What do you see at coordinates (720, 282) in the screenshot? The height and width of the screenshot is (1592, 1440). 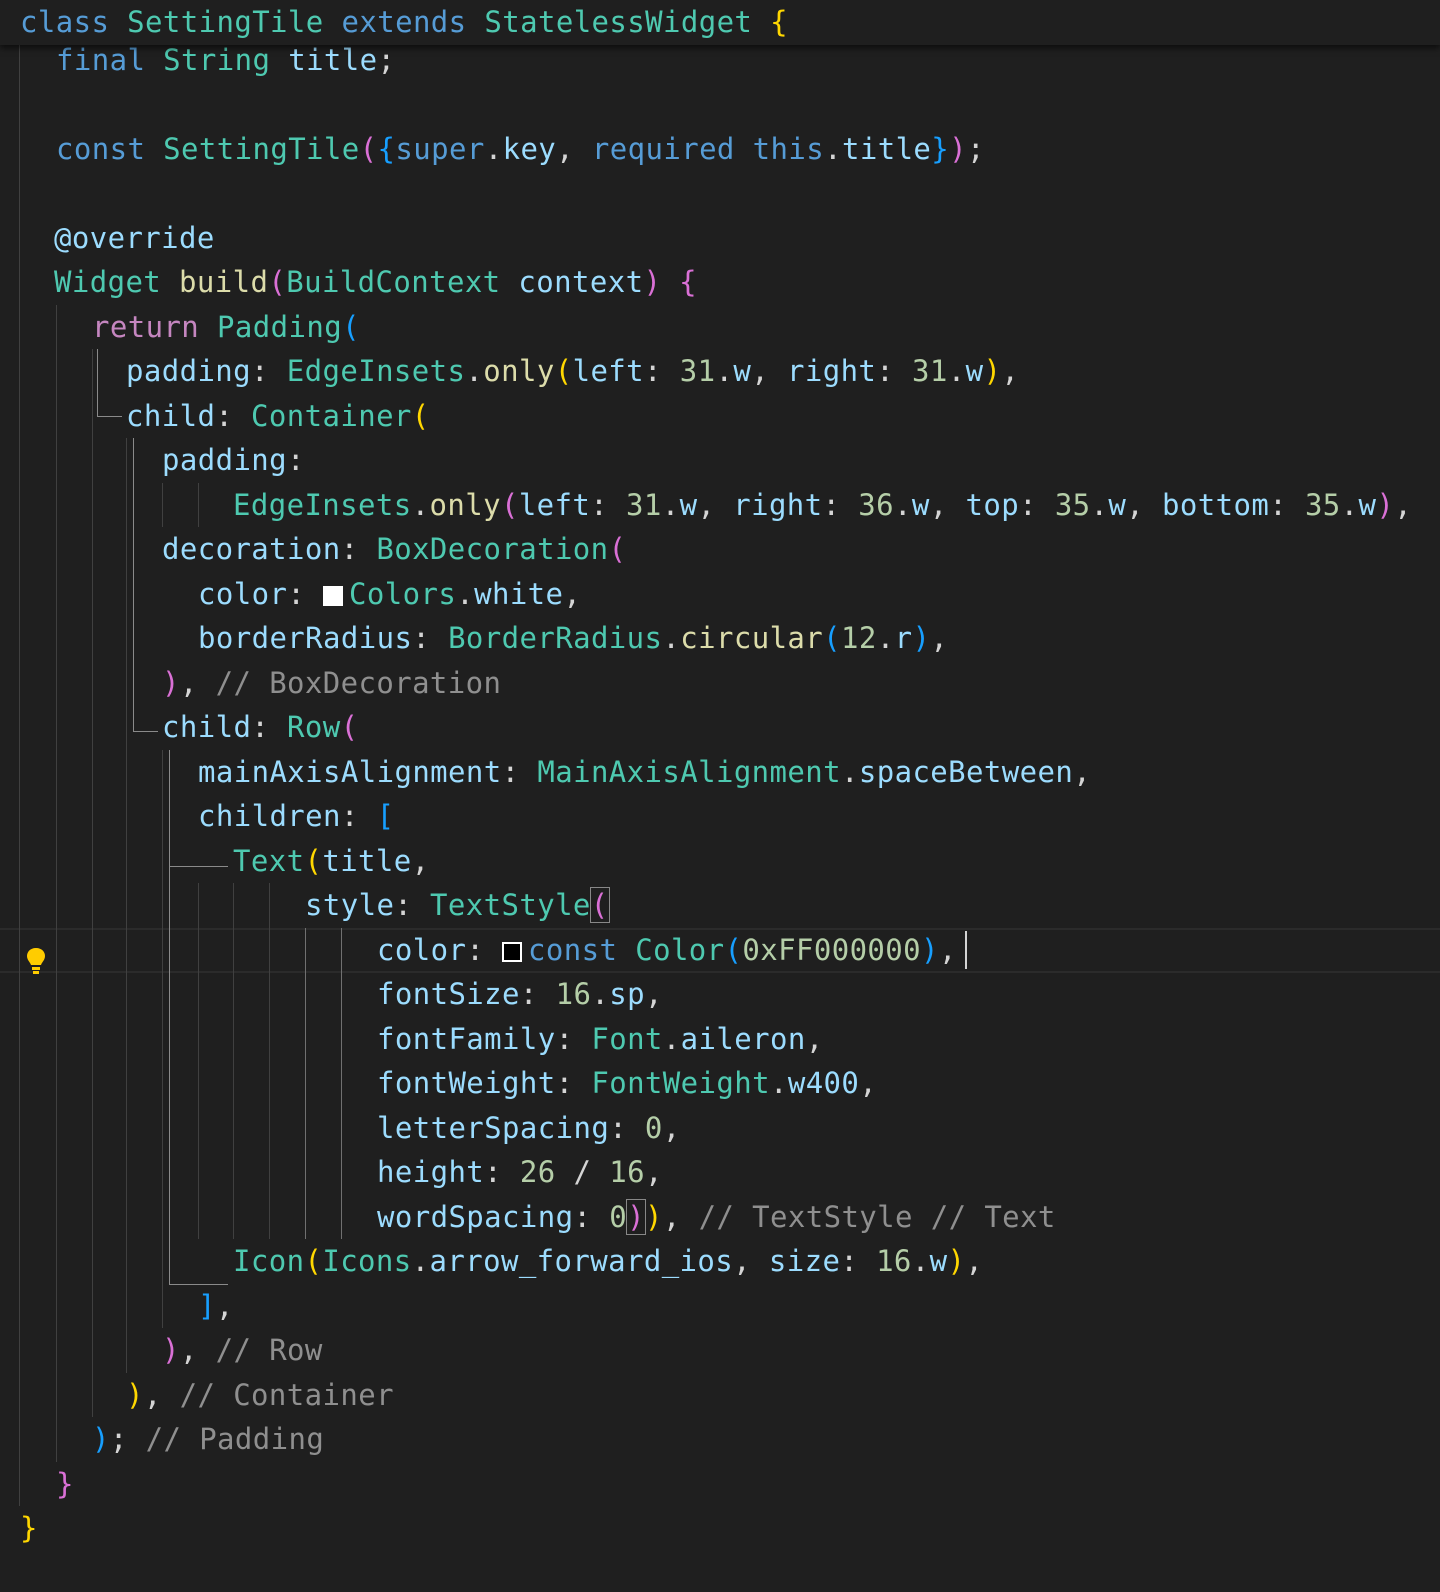 I see `code-line: Widget build(BuildContext context) {` at bounding box center [720, 282].